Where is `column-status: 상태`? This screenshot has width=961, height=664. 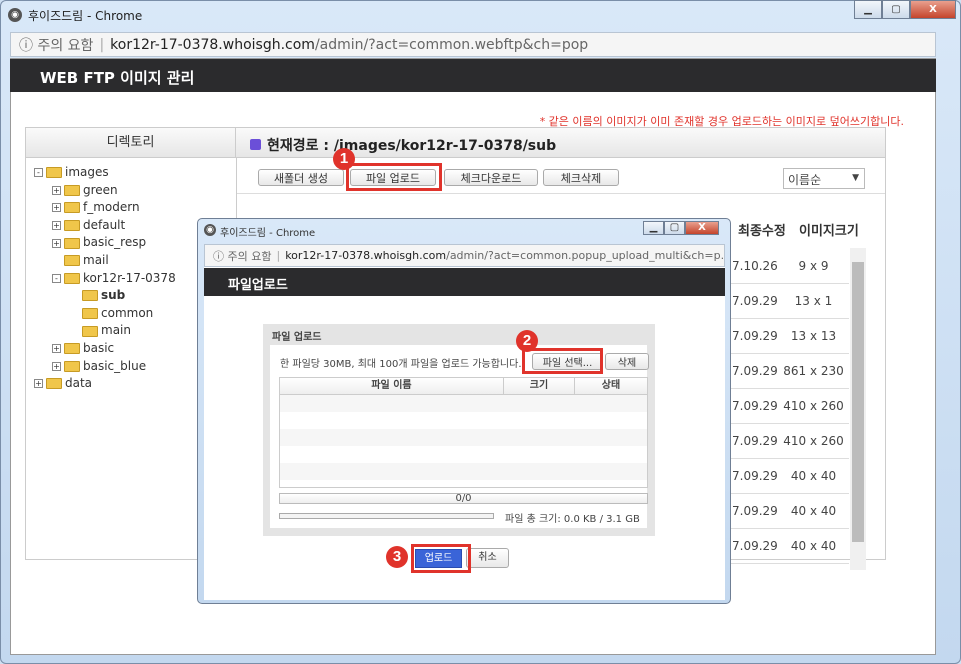
column-status: 상태 is located at coordinates (611, 385).